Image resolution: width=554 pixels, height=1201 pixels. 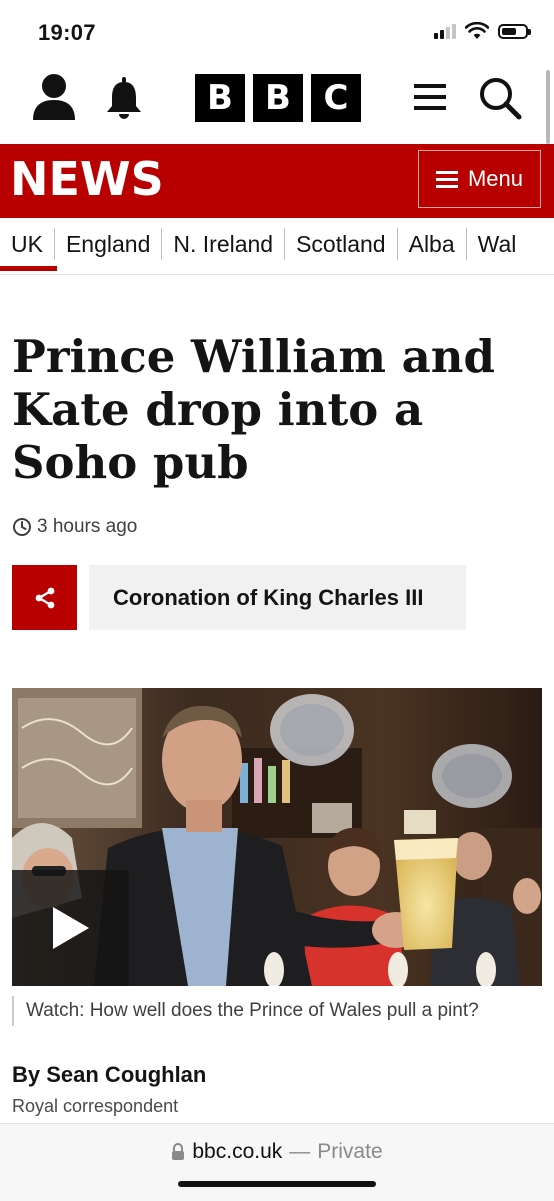 I want to click on news-logo: NEWS, so click(x=87, y=179).